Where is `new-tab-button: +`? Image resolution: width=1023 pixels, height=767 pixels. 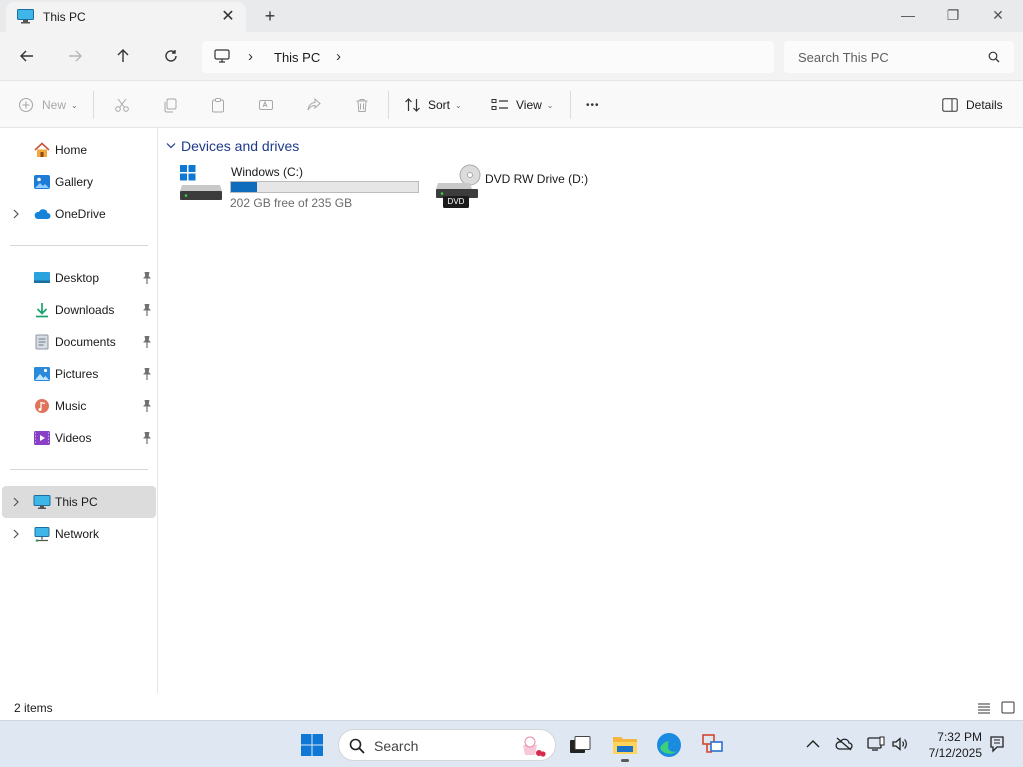 new-tab-button: + is located at coordinates (270, 16).